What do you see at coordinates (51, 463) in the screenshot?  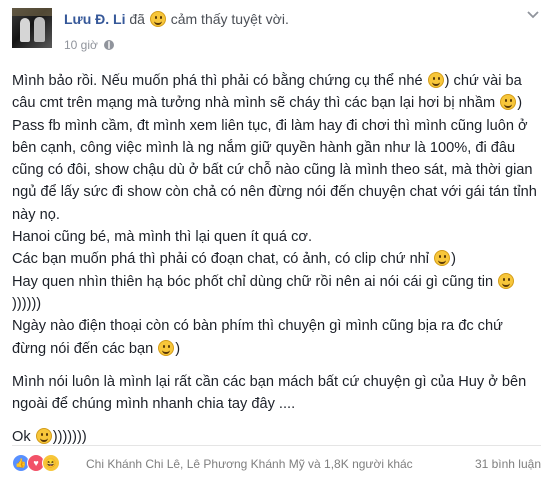 I see `haha-reaction-icon: 😆` at bounding box center [51, 463].